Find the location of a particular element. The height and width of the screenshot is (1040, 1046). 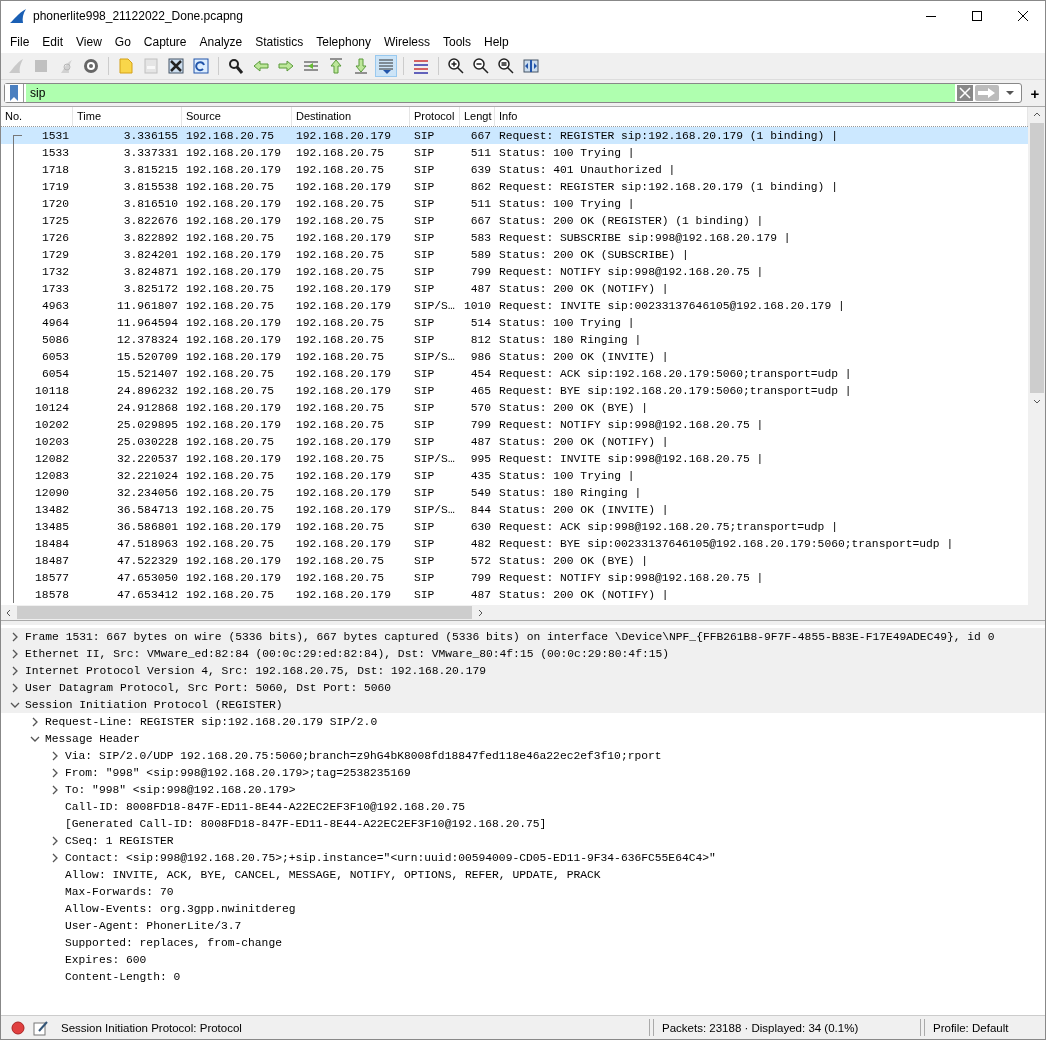

detail-line: User-Agent: PhonerLite/3.7 is located at coordinates (153, 925).